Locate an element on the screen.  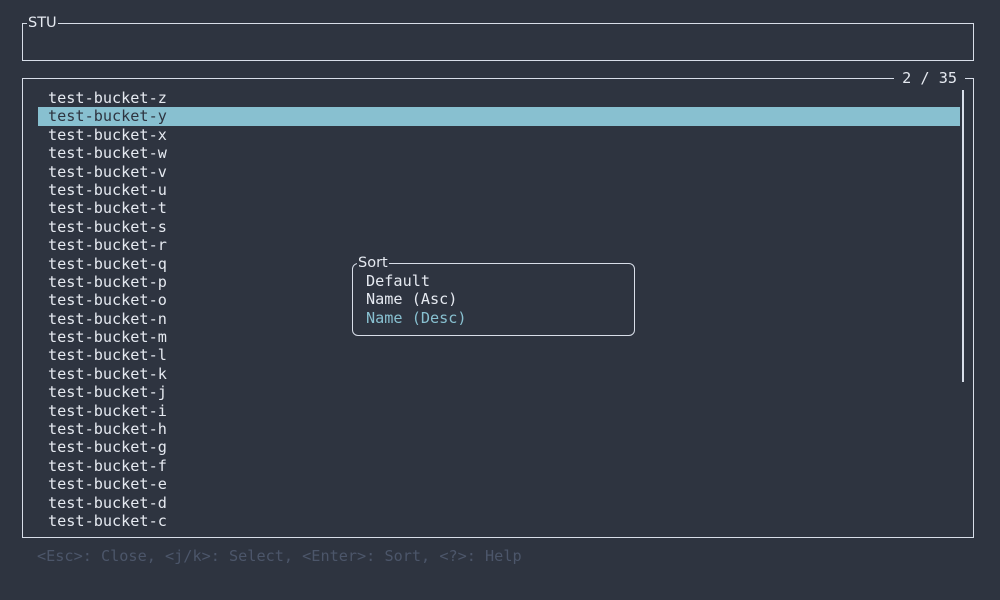
bucket-list-item: test-bucket-e is located at coordinates (499, 484).